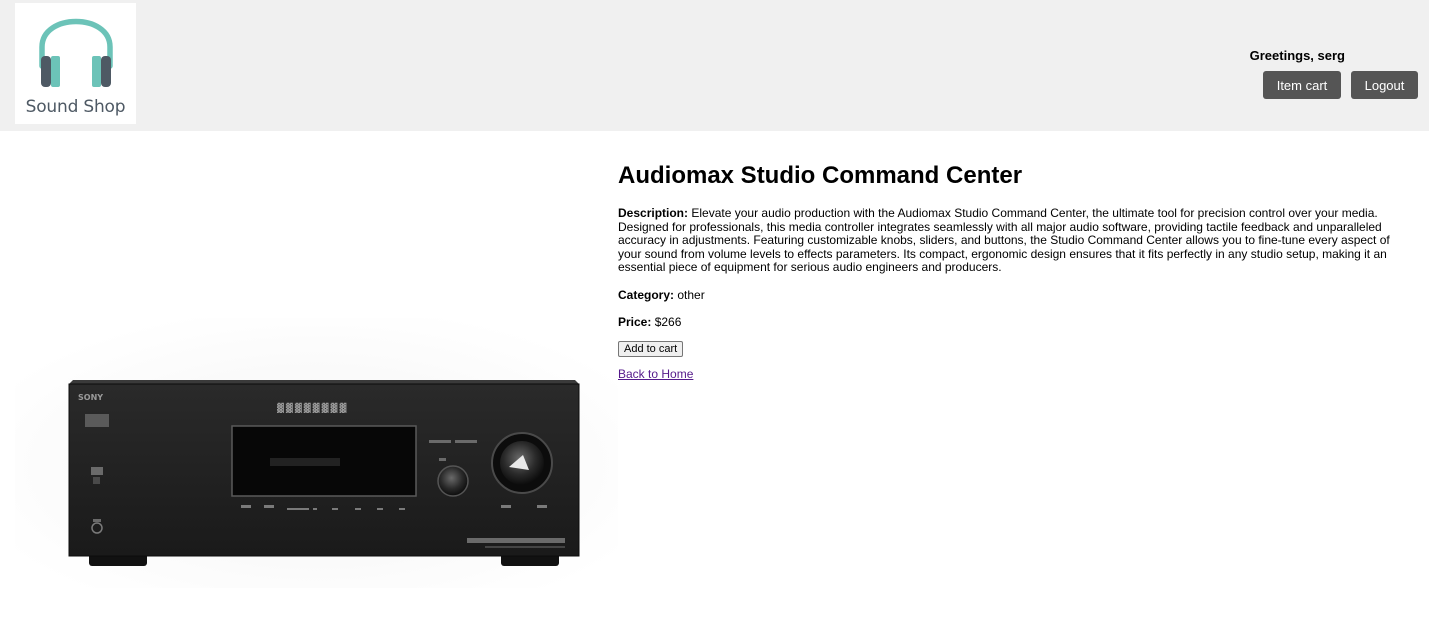  Describe the element at coordinates (653, 213) in the screenshot. I see `description-label: Description:` at that location.